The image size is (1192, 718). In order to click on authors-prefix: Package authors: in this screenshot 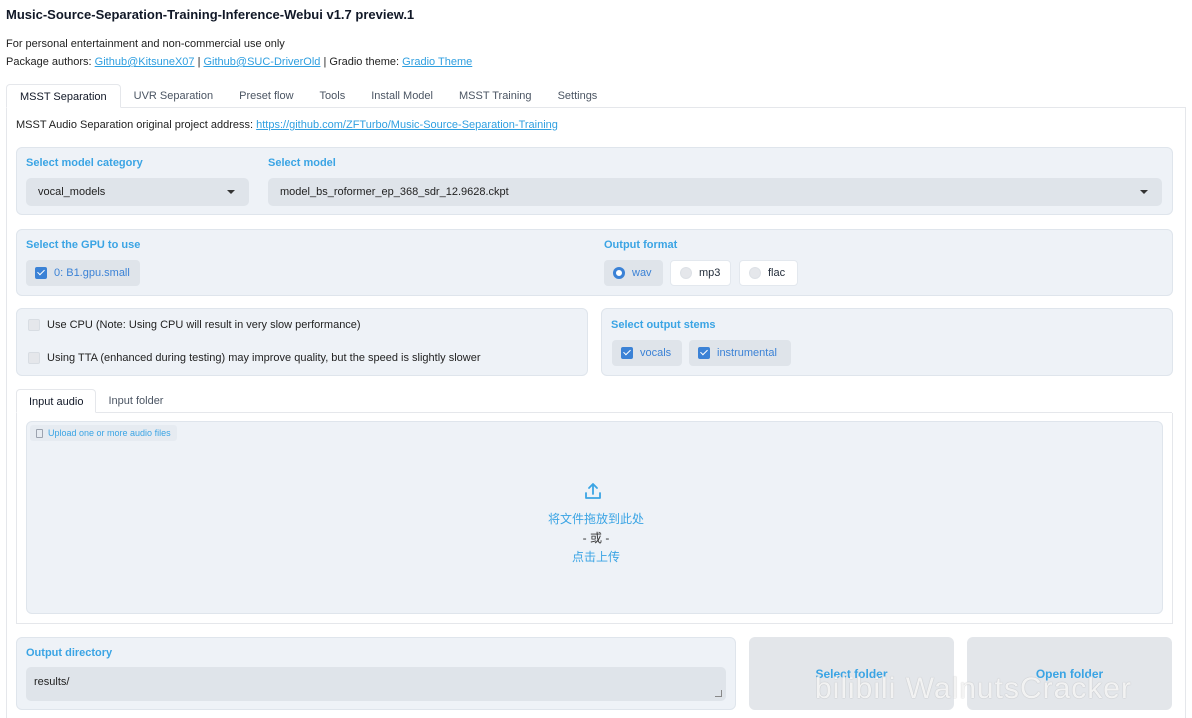, I will do `click(50, 62)`.